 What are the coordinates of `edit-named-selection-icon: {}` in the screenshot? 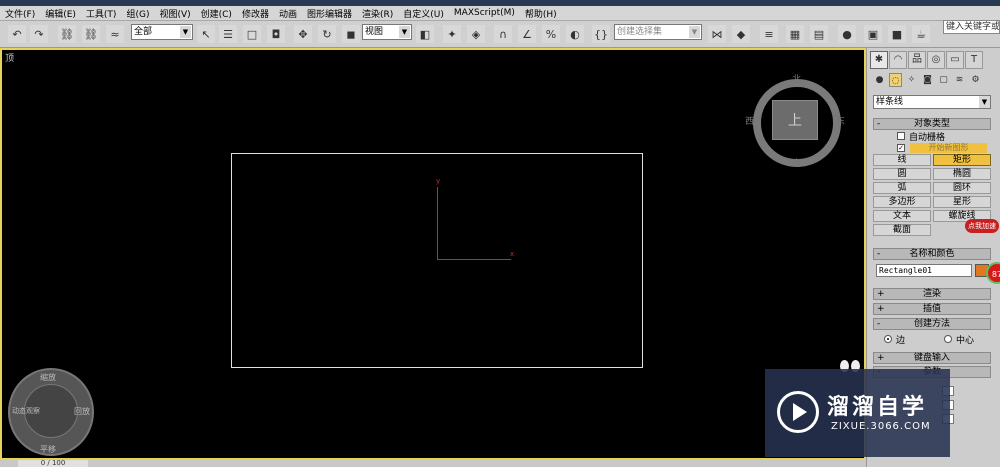 It's located at (601, 34).